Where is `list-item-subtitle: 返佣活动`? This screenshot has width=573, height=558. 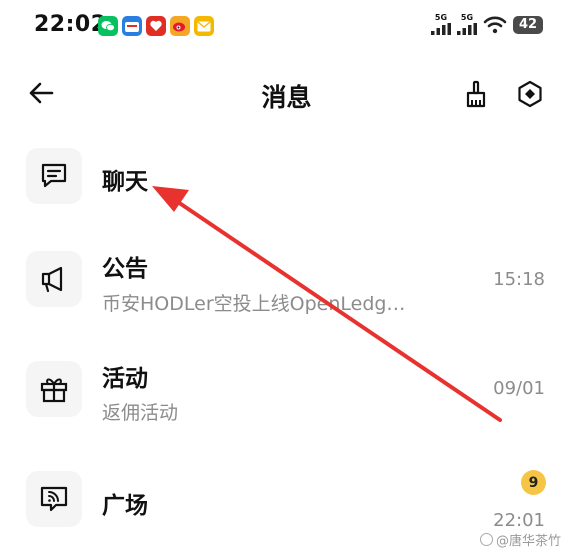
list-item-subtitle: 返佣活动 is located at coordinates (140, 413).